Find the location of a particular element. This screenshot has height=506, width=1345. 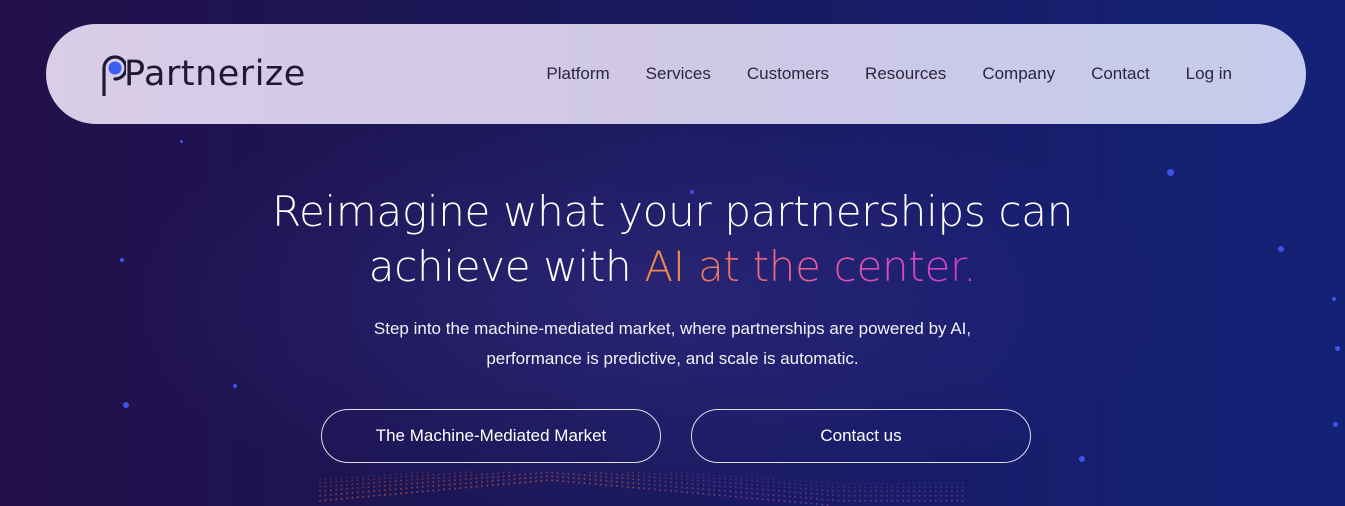

contact-us-button: Contact us is located at coordinates (861, 436).